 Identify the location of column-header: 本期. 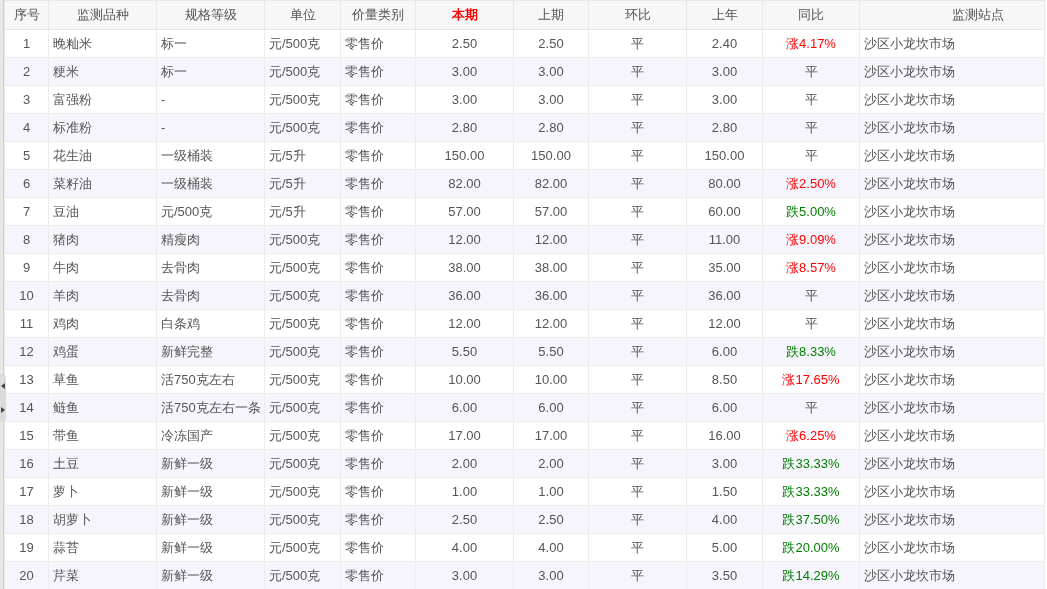
(464, 15).